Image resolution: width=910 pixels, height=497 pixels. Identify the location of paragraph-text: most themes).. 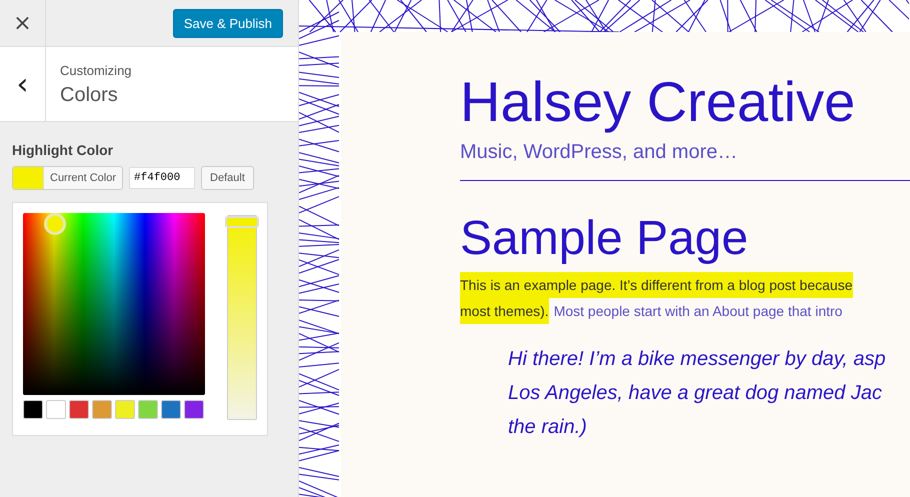
(504, 311).